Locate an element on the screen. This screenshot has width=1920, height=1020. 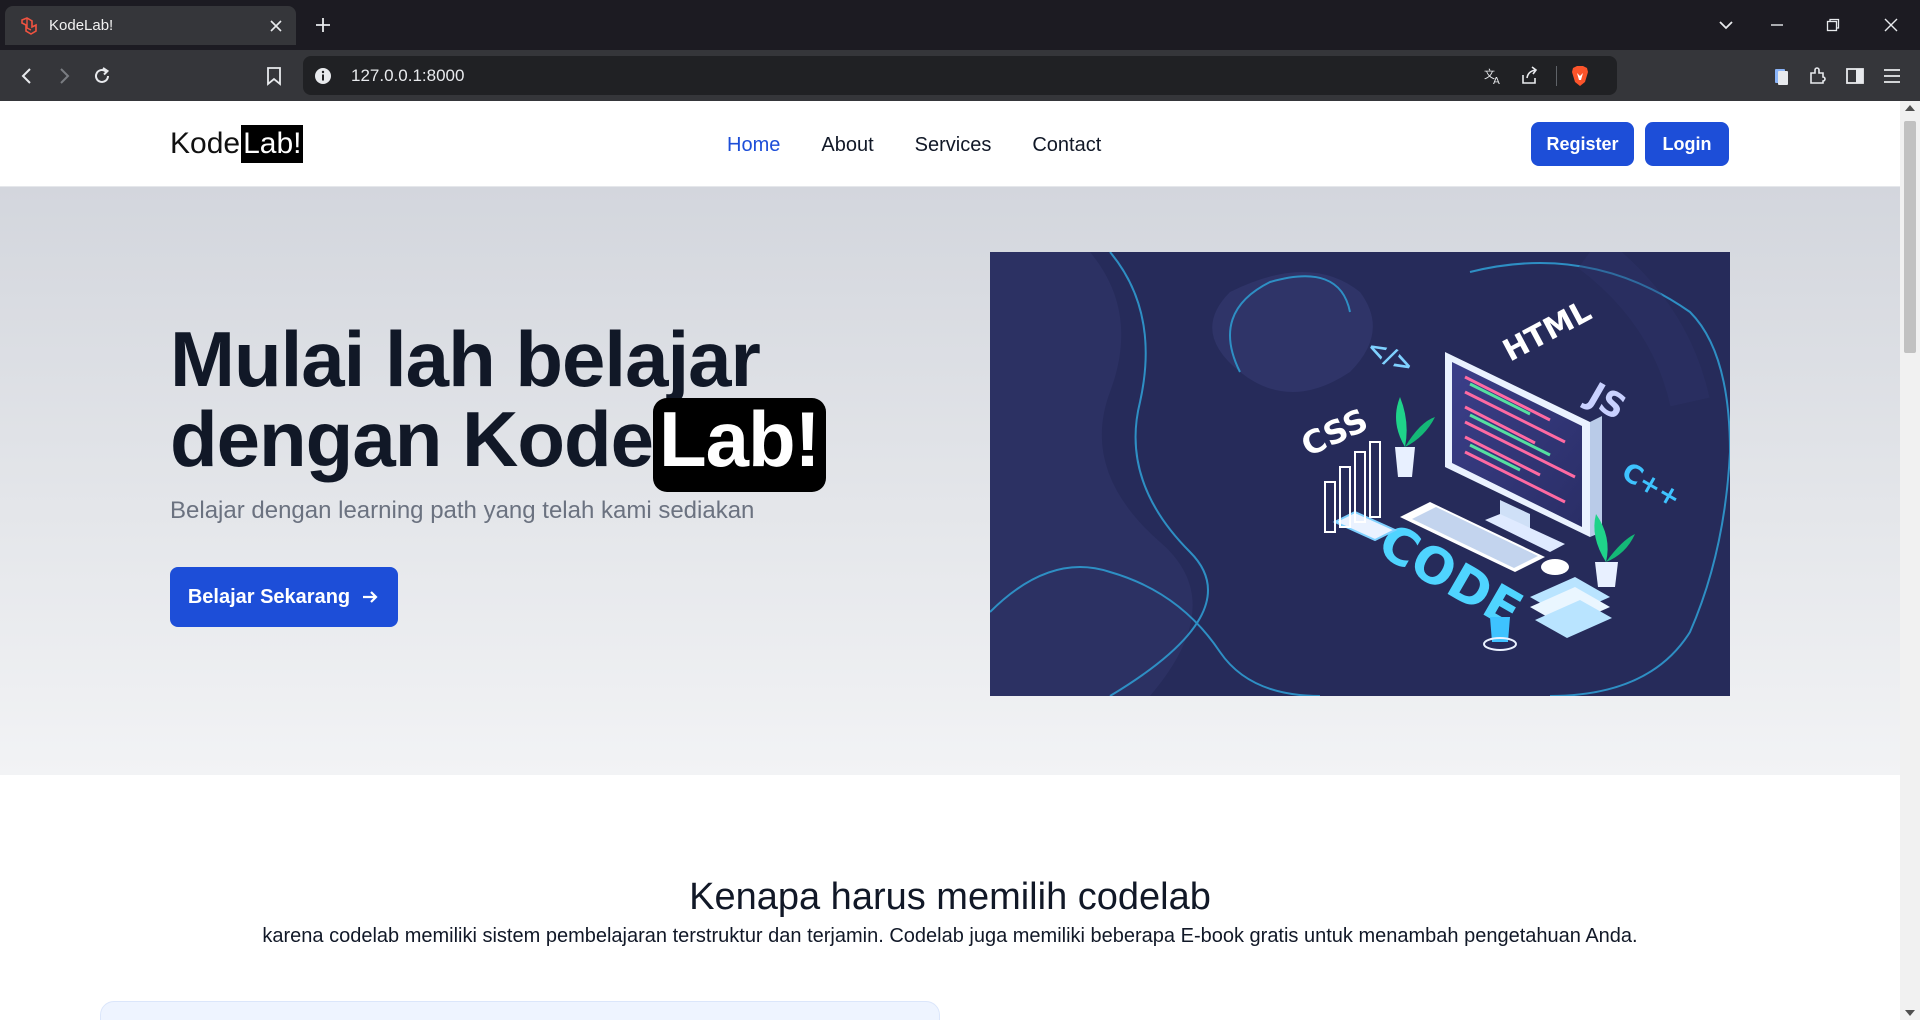
menu-icon is located at coordinates (1892, 76).